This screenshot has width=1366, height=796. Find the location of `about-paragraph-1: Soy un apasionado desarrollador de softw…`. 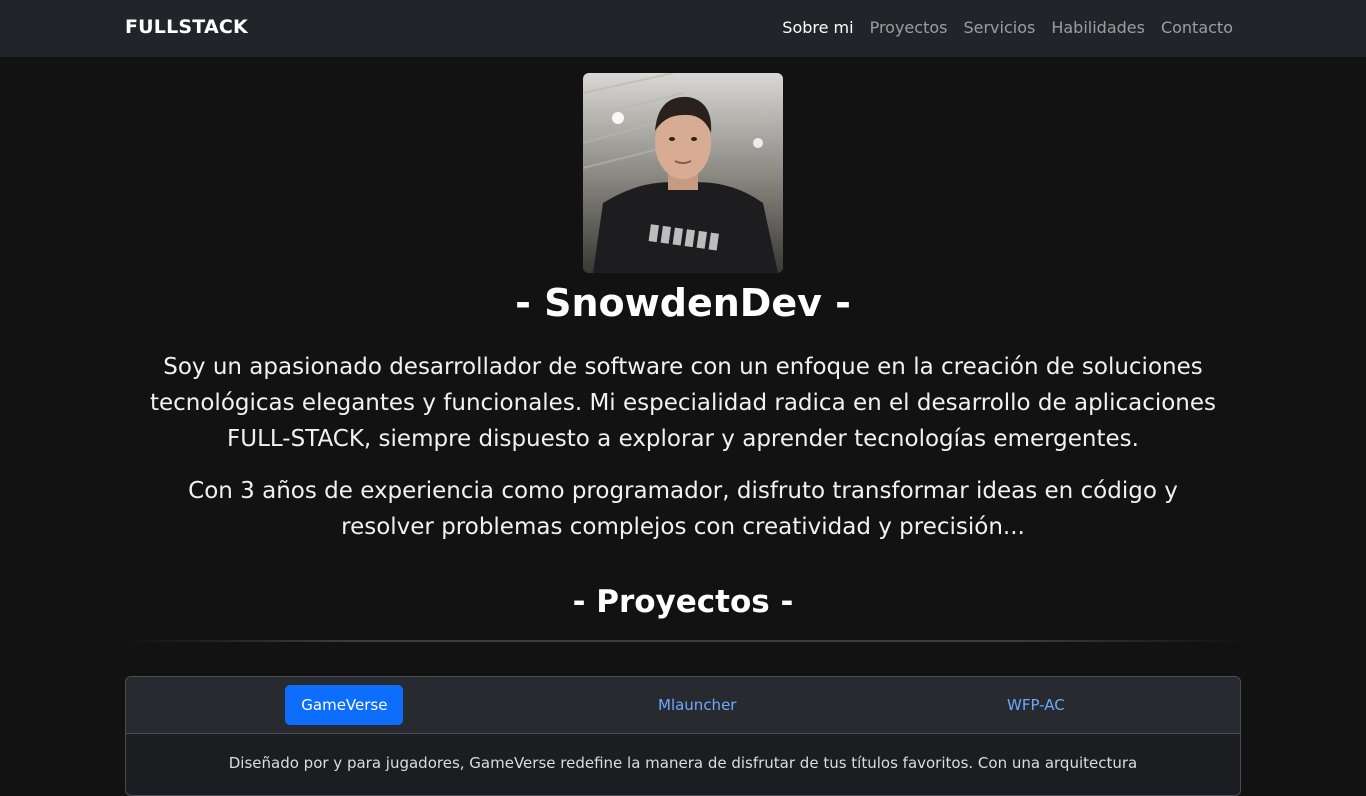

about-paragraph-1: Soy un apasionado desarrollador de softw… is located at coordinates (683, 403).